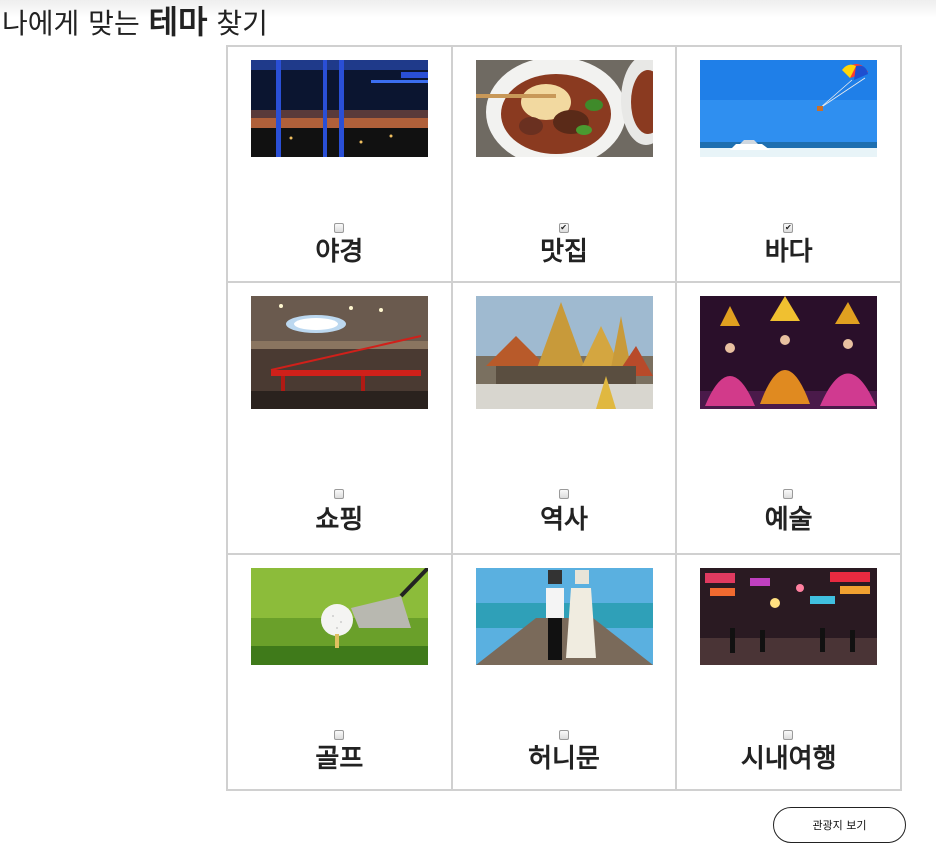 This screenshot has height=852, width=936. Describe the element at coordinates (788, 759) in the screenshot. I see `theme-label: 시내여행` at that location.